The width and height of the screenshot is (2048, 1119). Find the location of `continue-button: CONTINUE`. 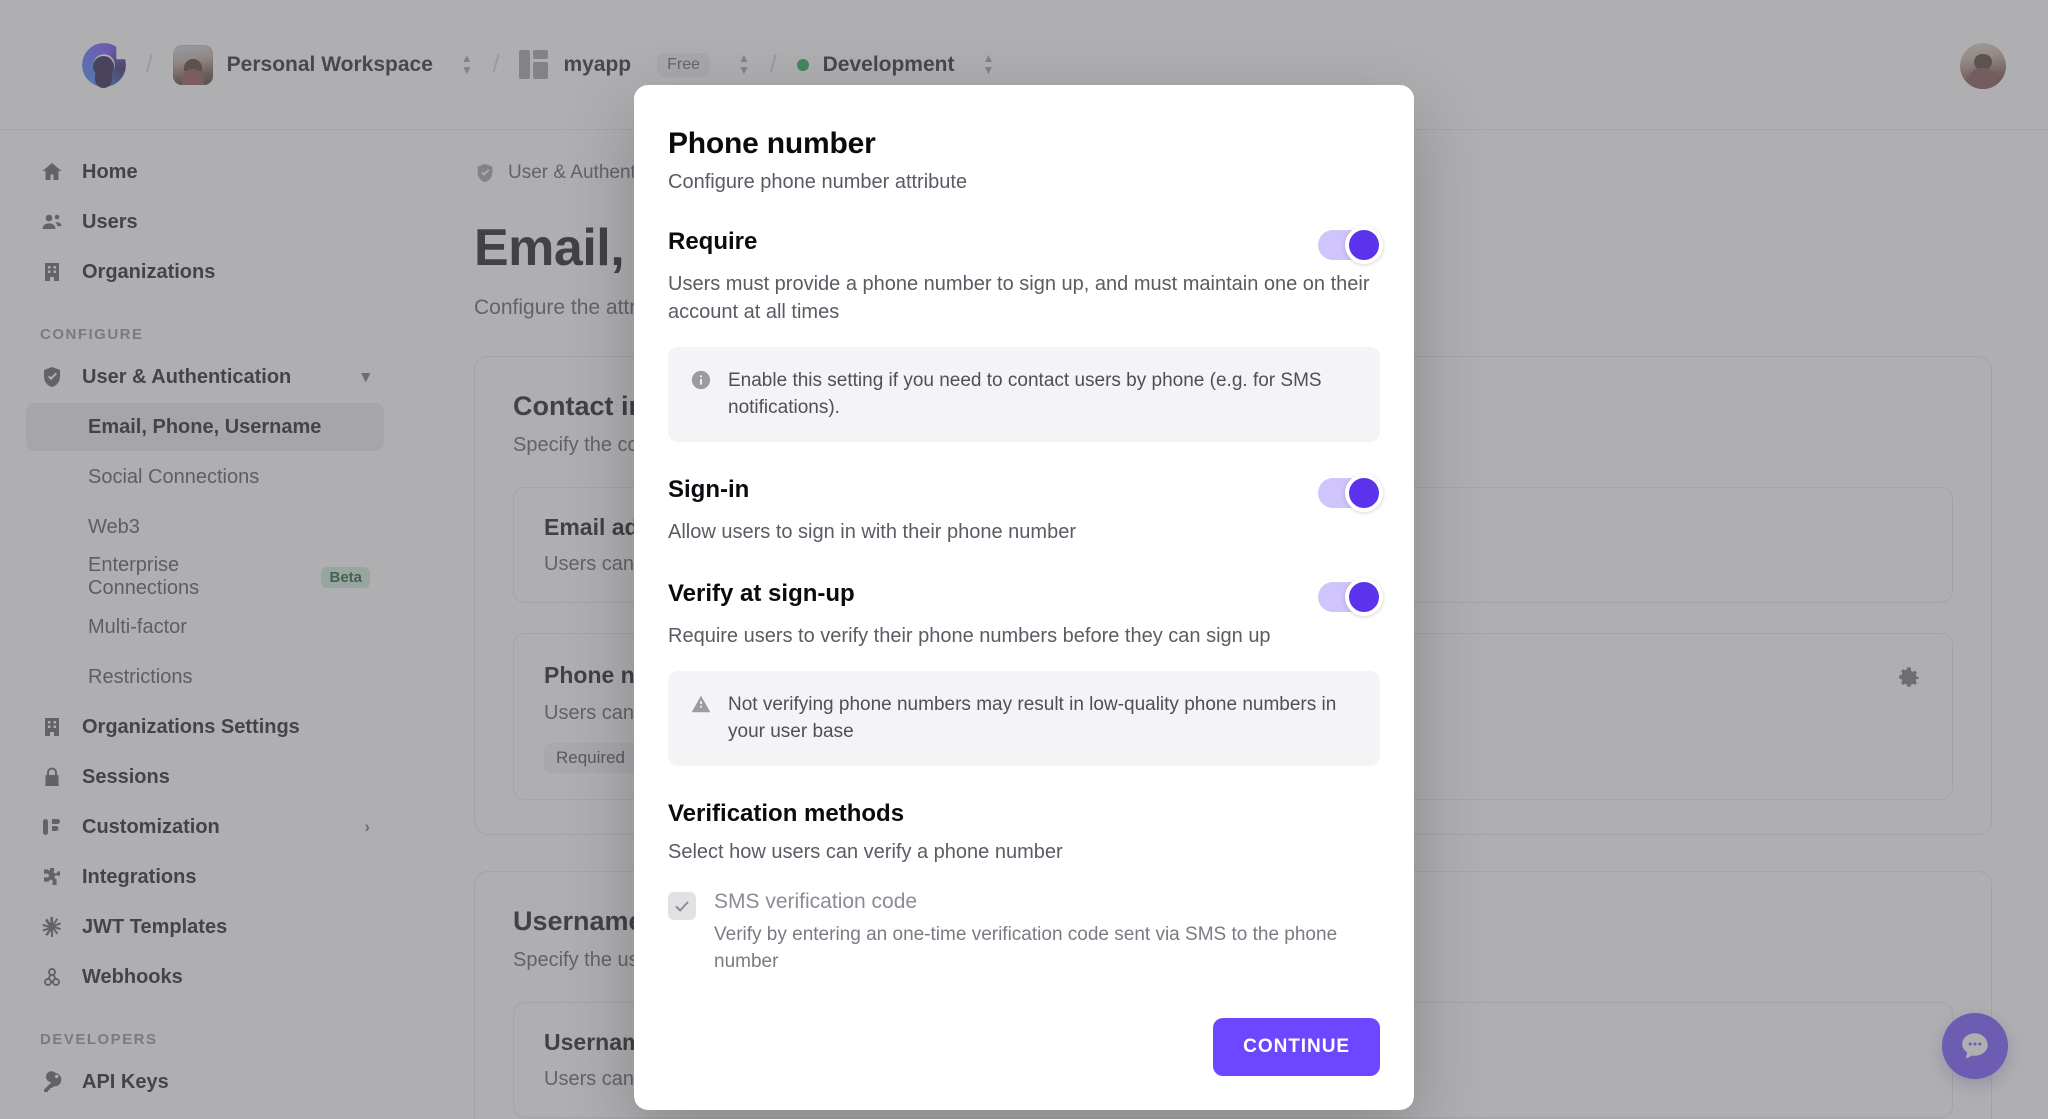

continue-button: CONTINUE is located at coordinates (1296, 1047).